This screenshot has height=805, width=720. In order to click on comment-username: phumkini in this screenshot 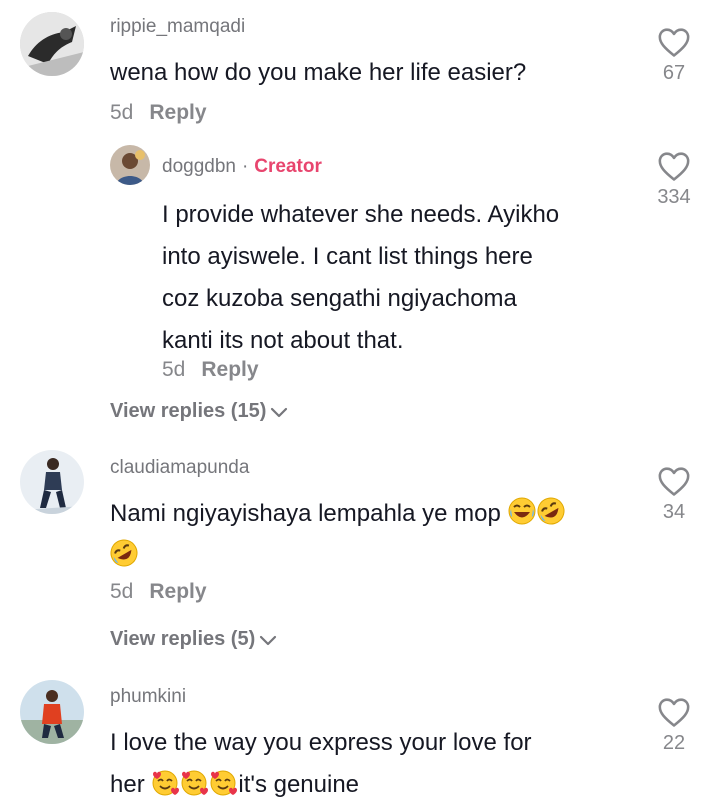, I will do `click(148, 697)`.